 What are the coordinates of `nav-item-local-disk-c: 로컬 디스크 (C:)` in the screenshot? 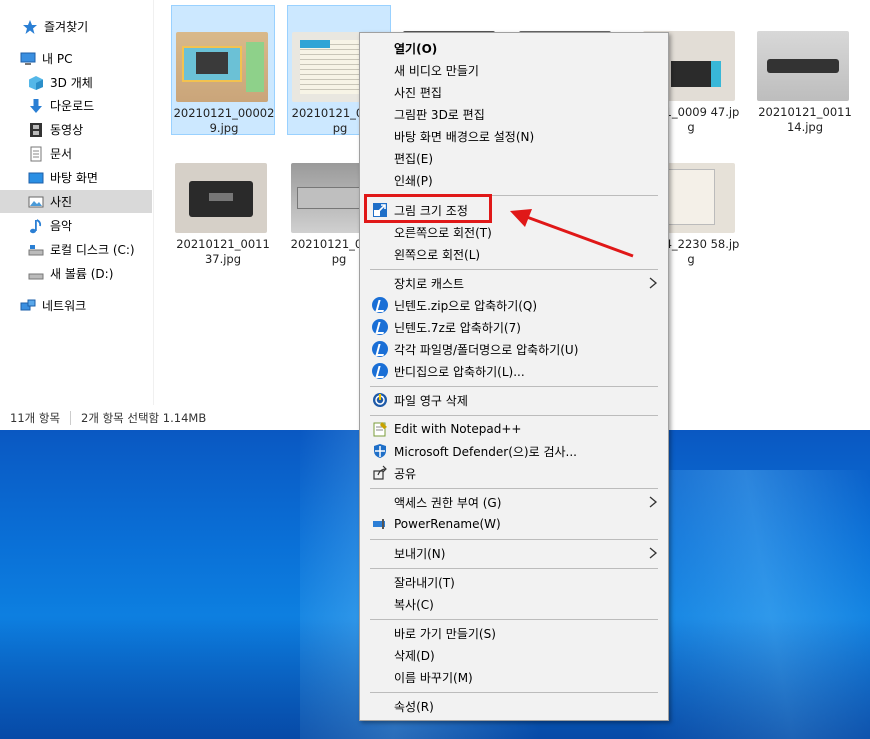 It's located at (76, 249).